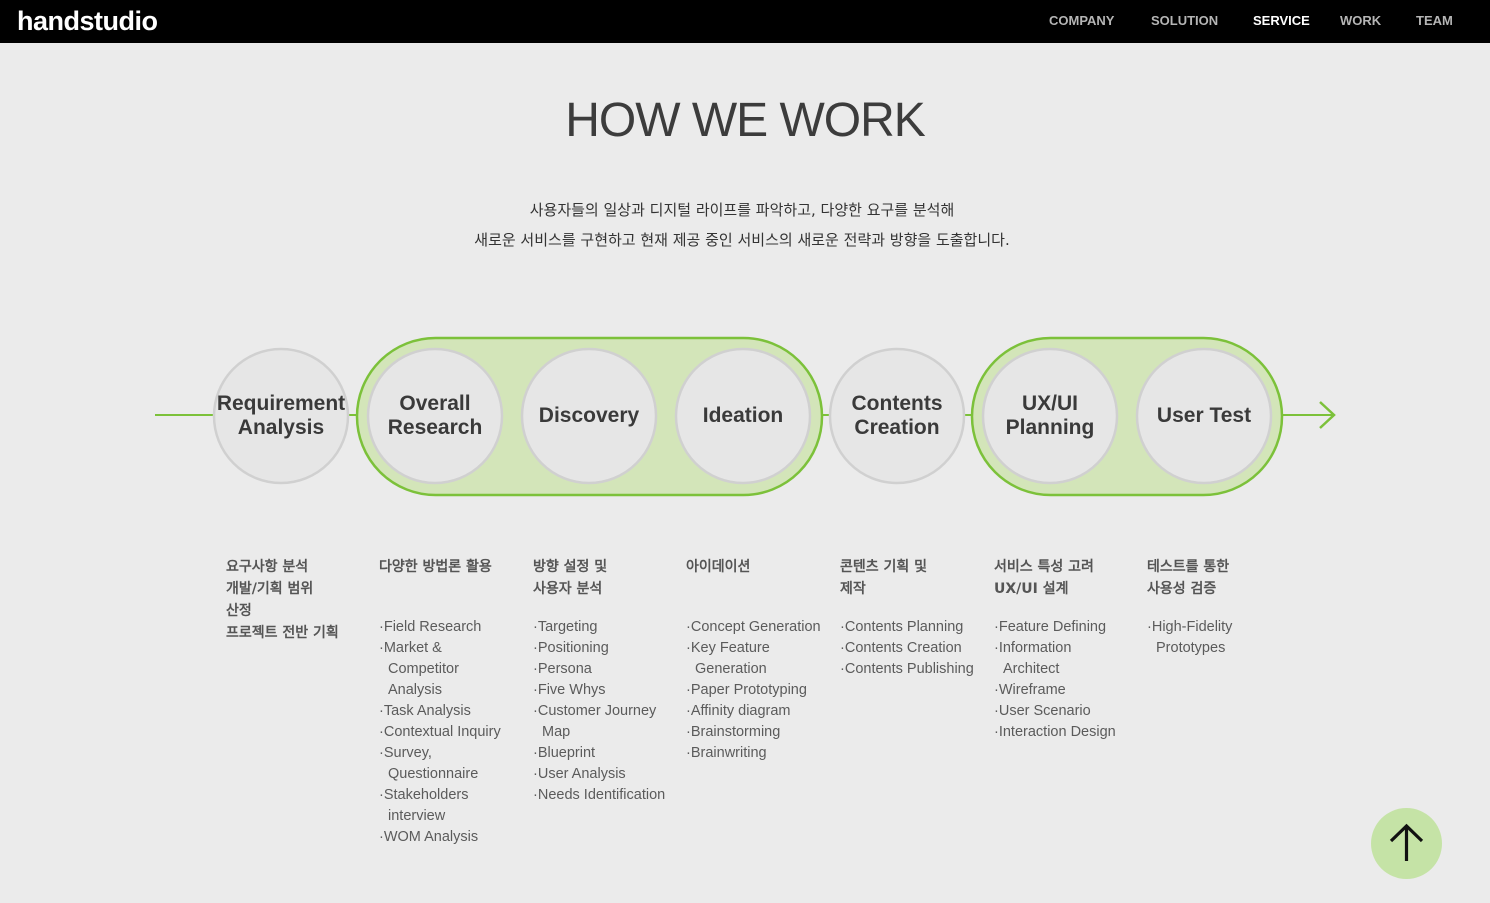 Image resolution: width=1490 pixels, height=903 pixels. I want to click on list-item: Task Analysis, so click(447, 711).